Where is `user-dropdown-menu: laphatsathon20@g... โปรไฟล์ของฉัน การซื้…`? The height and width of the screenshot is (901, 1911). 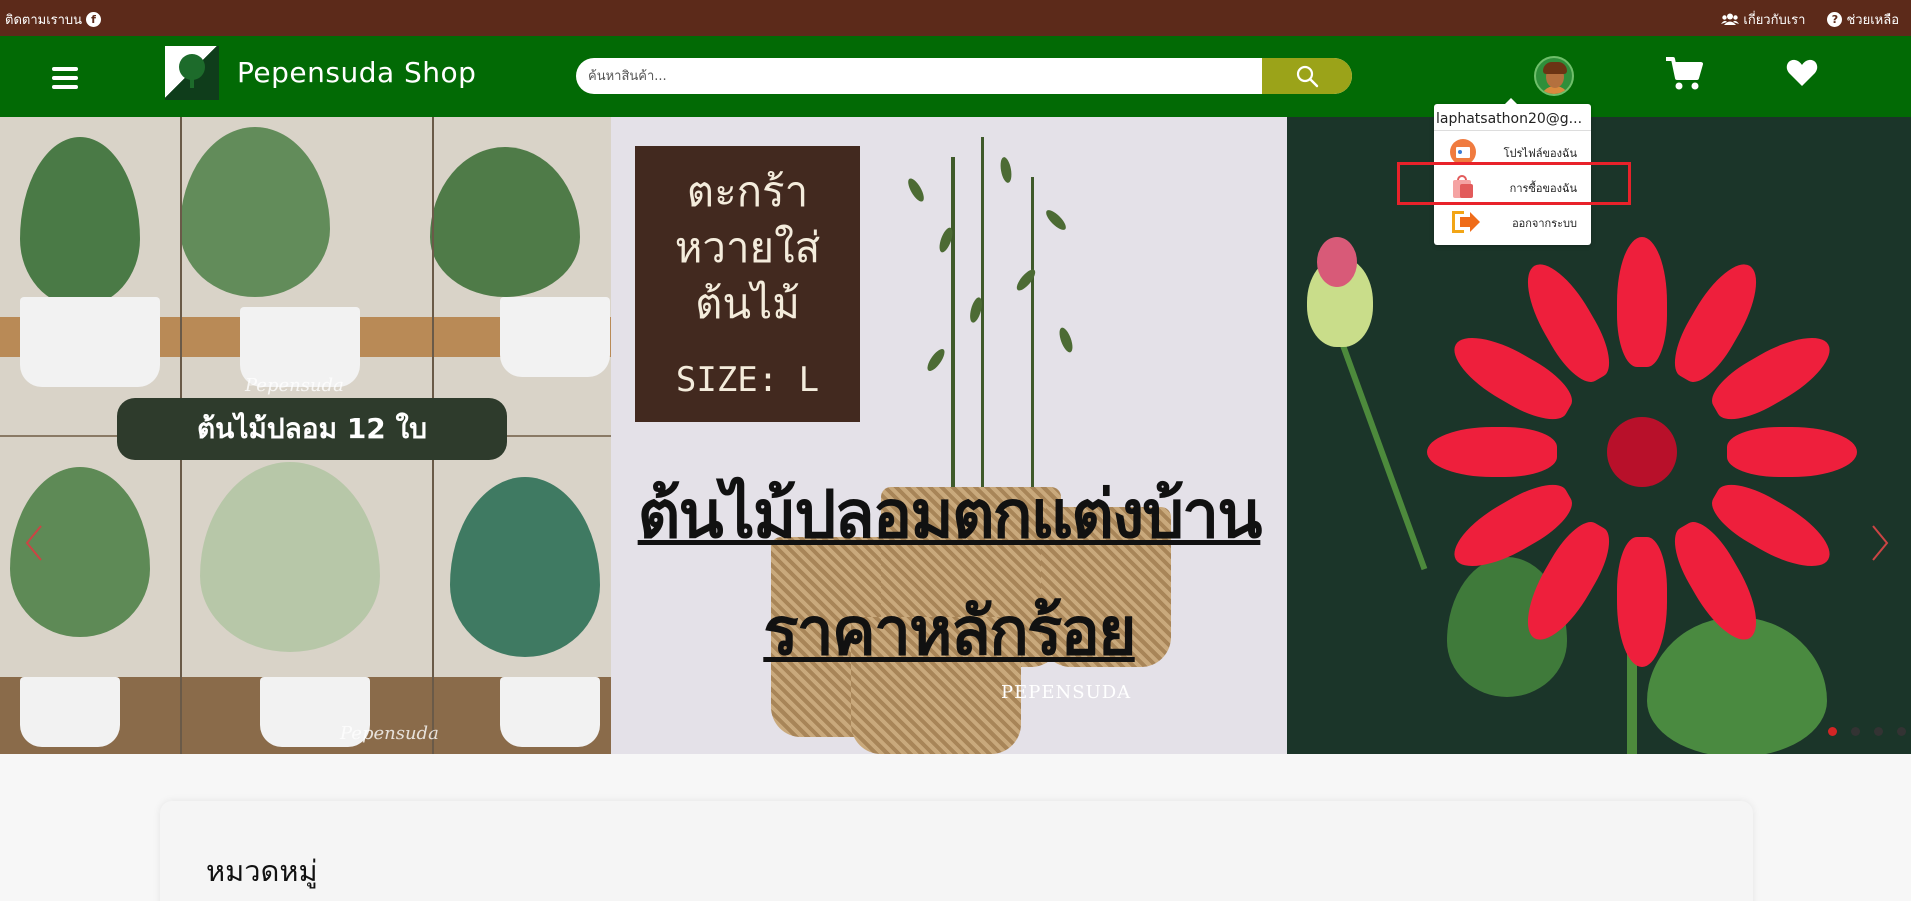
user-dropdown-menu: laphatsathon20@g... โปรไฟล์ของฉัน การซื้… is located at coordinates (1512, 171).